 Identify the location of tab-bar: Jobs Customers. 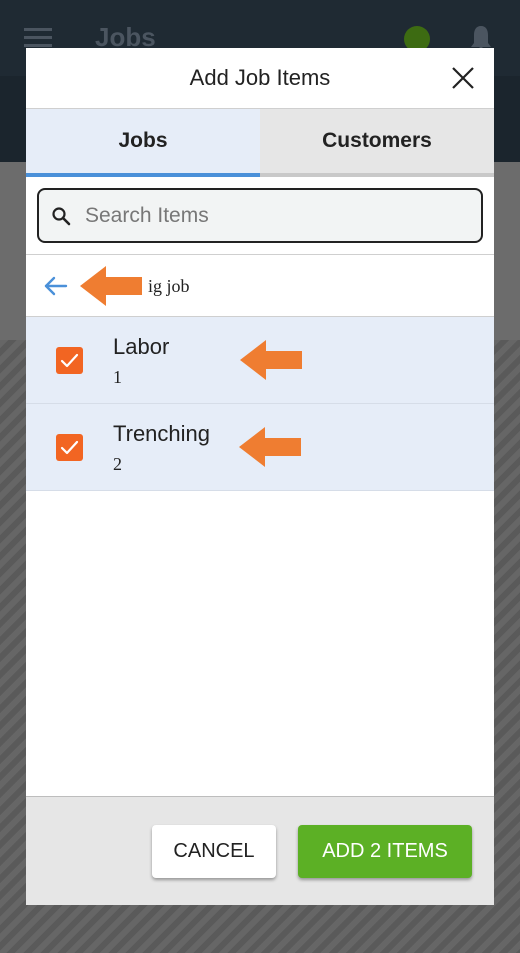
(260, 143).